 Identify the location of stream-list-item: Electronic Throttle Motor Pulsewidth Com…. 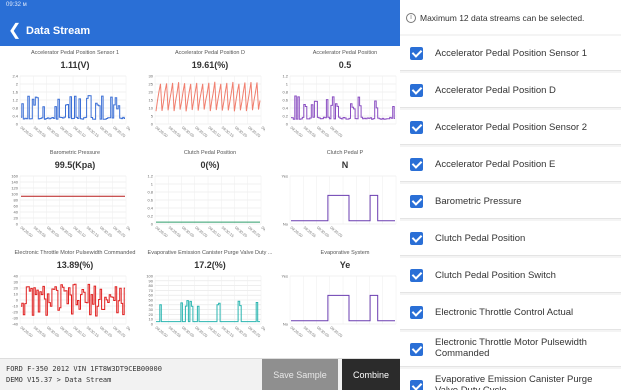
(510, 349).